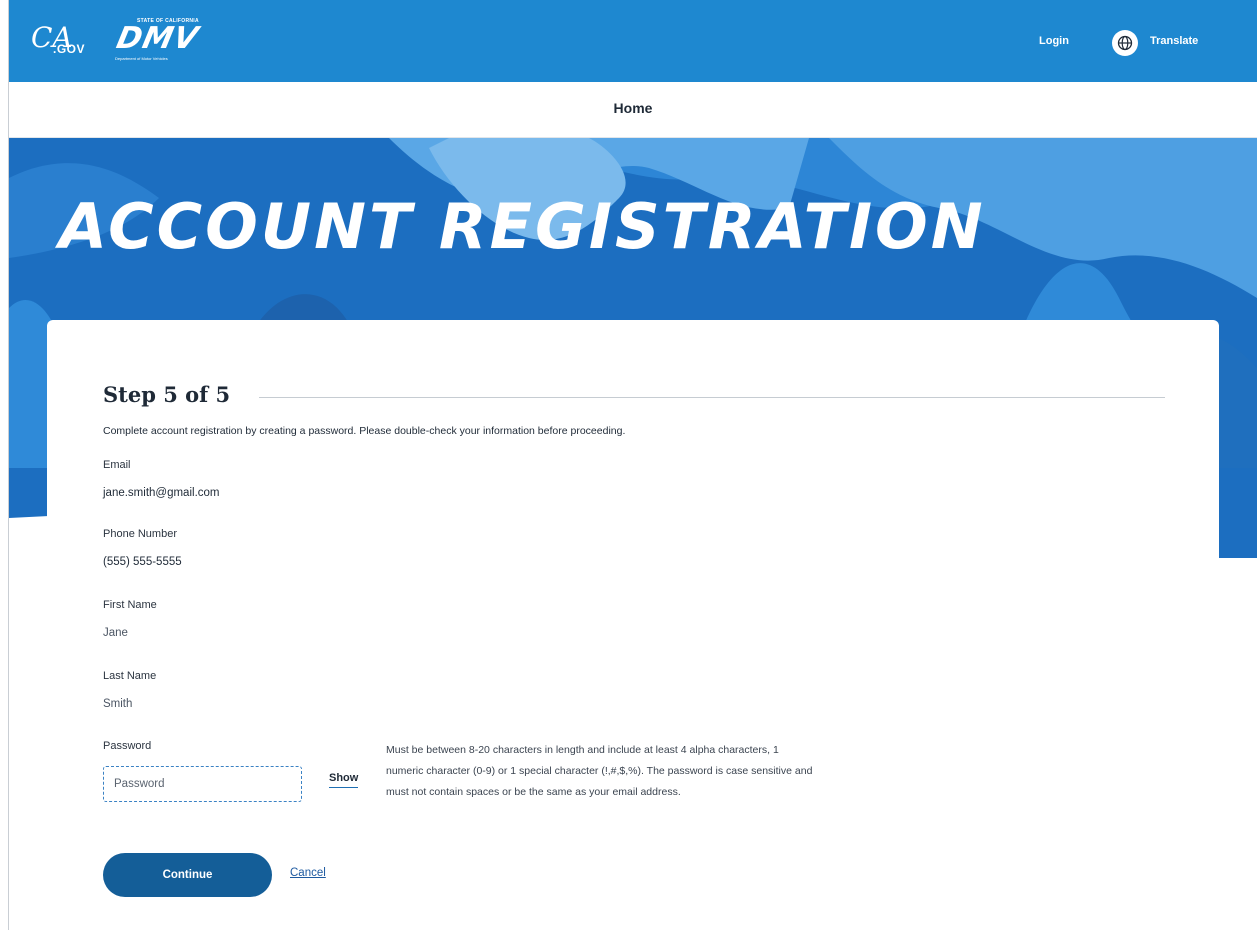  What do you see at coordinates (522, 226) in the screenshot?
I see `page-hero-title: ACCOUNT REGISTRATION` at bounding box center [522, 226].